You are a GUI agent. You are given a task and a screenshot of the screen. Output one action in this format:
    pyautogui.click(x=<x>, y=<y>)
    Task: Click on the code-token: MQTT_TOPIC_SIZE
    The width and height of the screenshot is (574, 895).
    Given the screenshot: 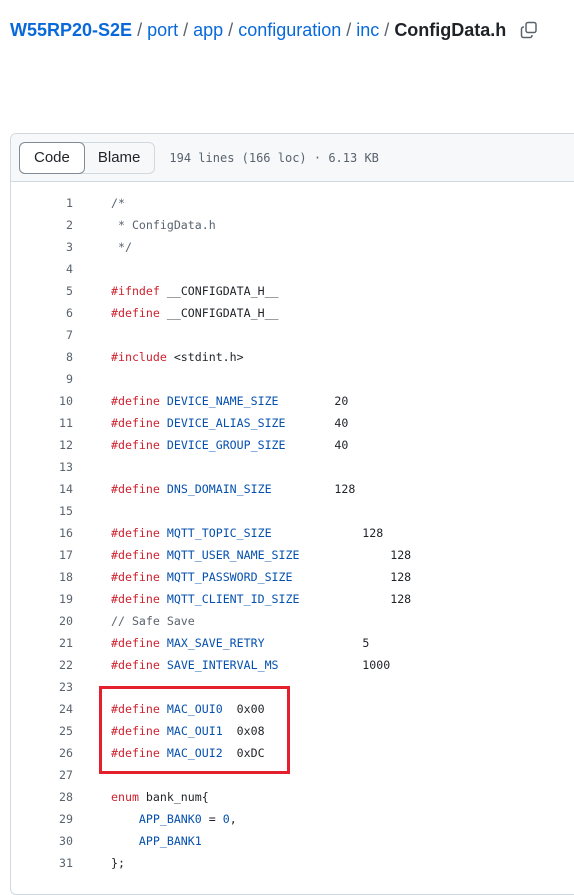 What is the action you would take?
    pyautogui.click(x=219, y=533)
    